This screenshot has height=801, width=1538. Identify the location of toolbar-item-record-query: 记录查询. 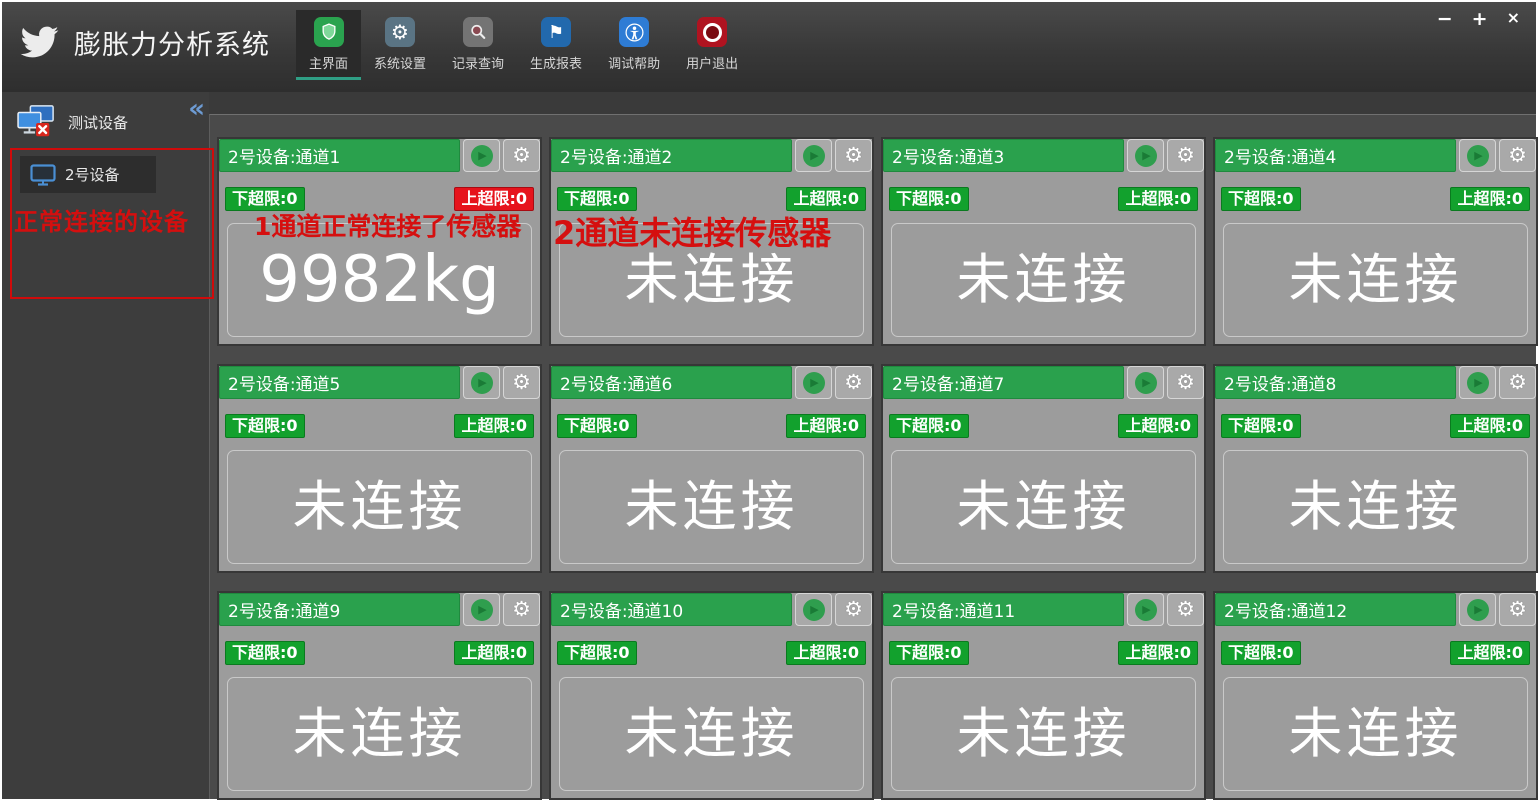
(478, 45).